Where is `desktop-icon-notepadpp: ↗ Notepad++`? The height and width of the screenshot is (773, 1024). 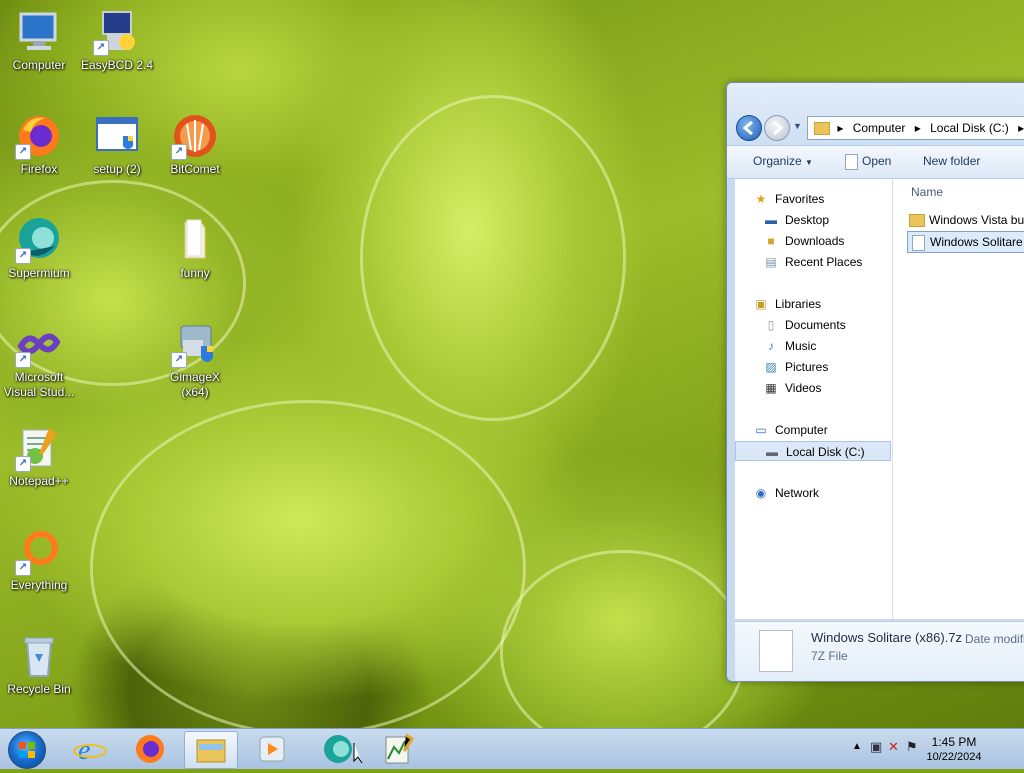
desktop-icon-notepadpp: ↗ Notepad++ is located at coordinates (39, 456).